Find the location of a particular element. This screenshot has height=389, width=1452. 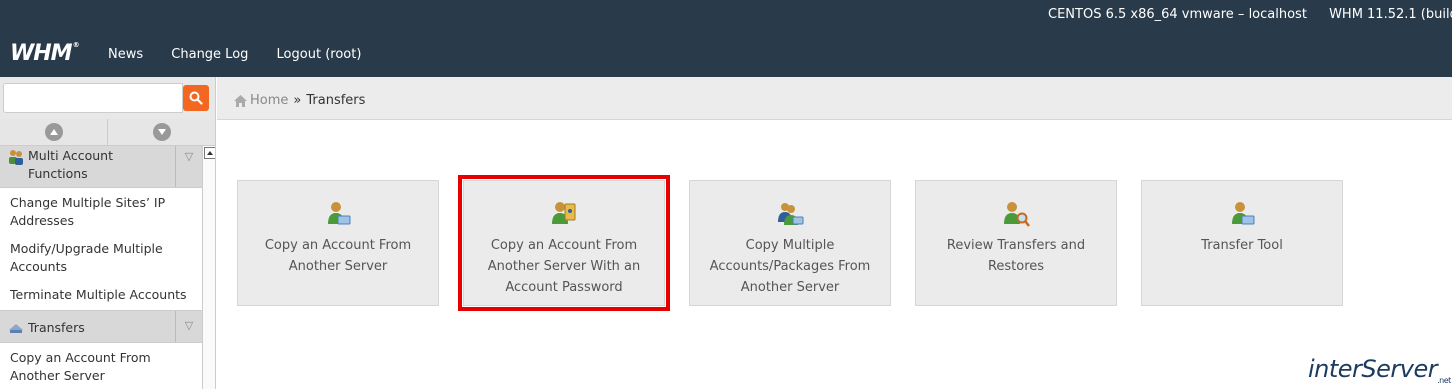

sidebar-item-terminate-accounts: Terminate Multiple Accounts is located at coordinates (101, 295).